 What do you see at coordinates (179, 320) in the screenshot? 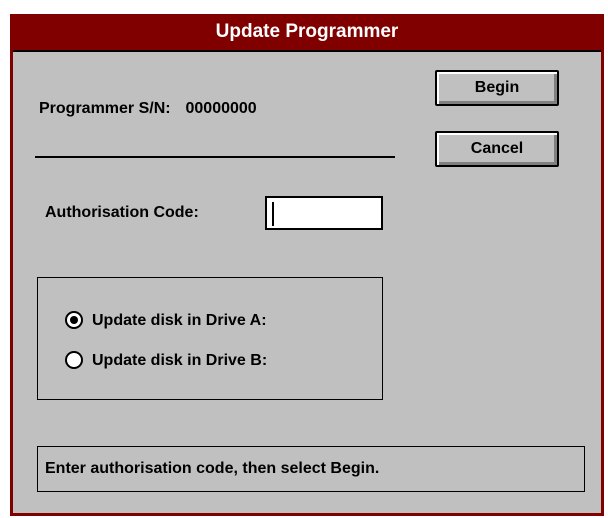
I see `radio-drive-a-label: Update disk in Drive A:` at bounding box center [179, 320].